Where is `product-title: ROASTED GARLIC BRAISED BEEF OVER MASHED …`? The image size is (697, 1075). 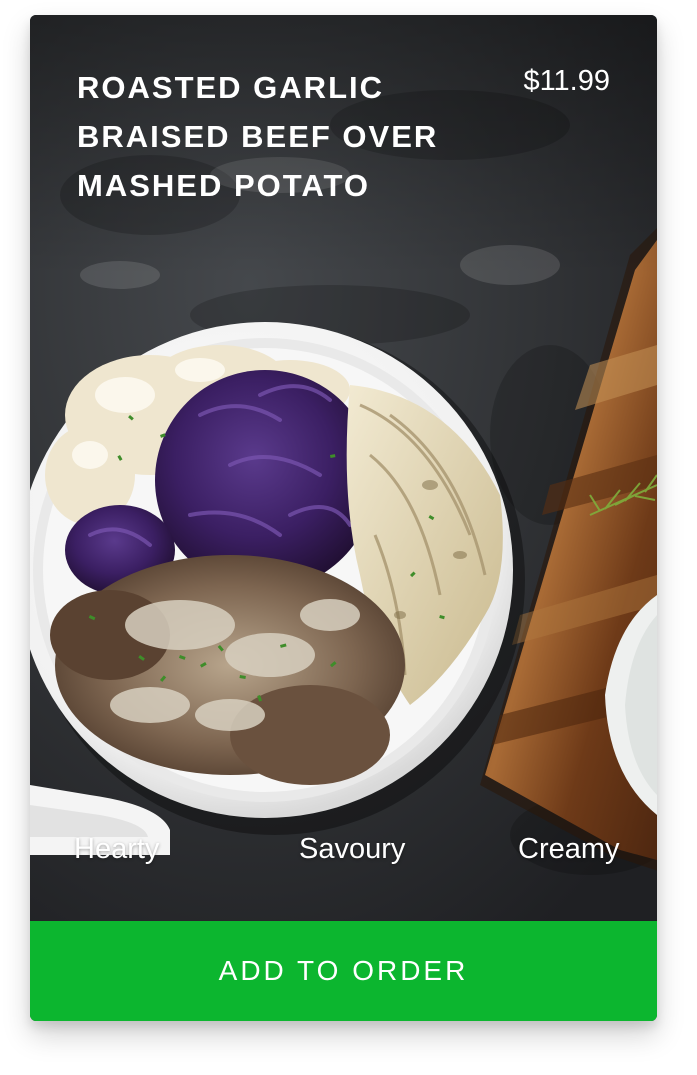 product-title: ROASTED GARLIC BRAISED BEEF OVER MASHED … is located at coordinates (258, 136).